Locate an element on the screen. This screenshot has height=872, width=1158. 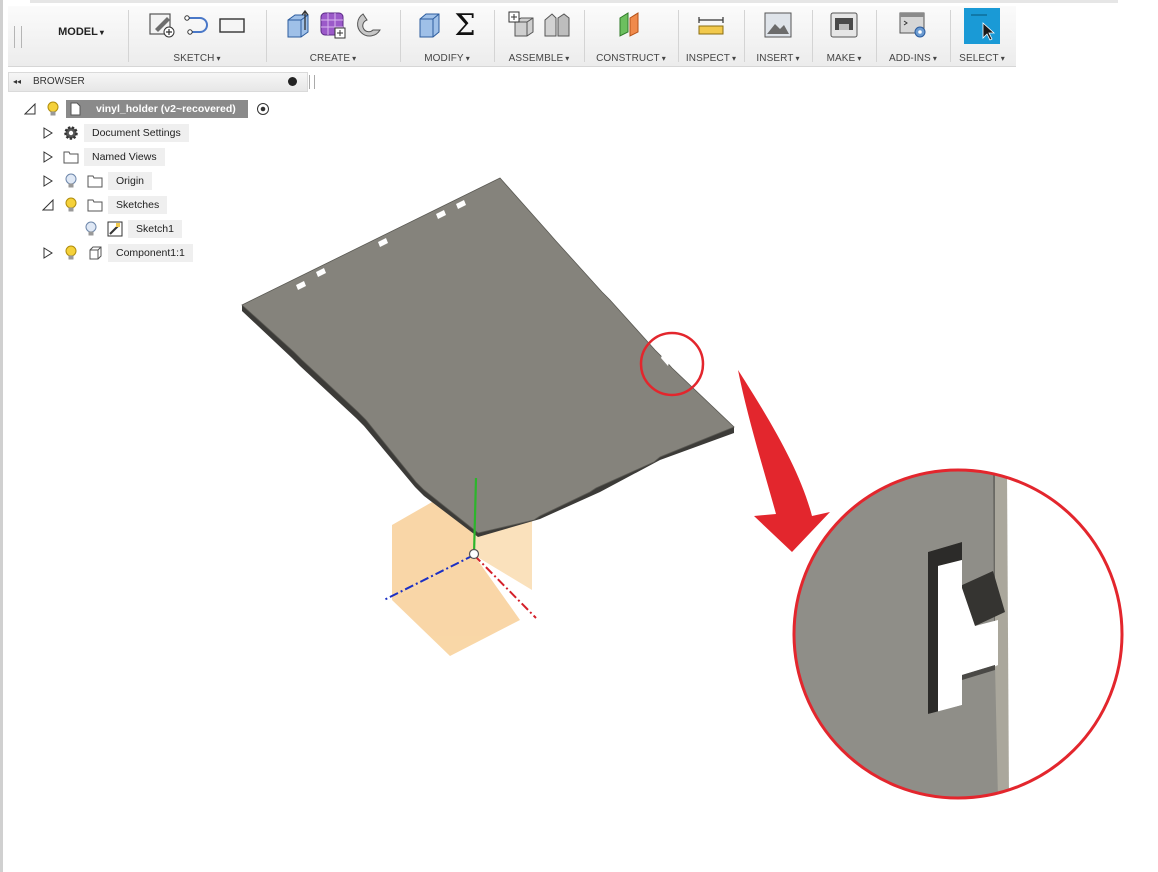
toolbar-group-construct: CONSTRUCT ▾ is located at coordinates (632, 36).